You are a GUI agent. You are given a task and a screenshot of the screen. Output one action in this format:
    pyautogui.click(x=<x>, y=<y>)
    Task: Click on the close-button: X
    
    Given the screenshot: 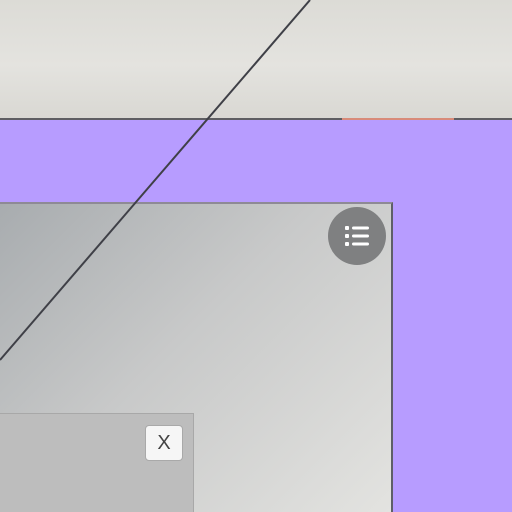 What is the action you would take?
    pyautogui.click(x=164, y=443)
    